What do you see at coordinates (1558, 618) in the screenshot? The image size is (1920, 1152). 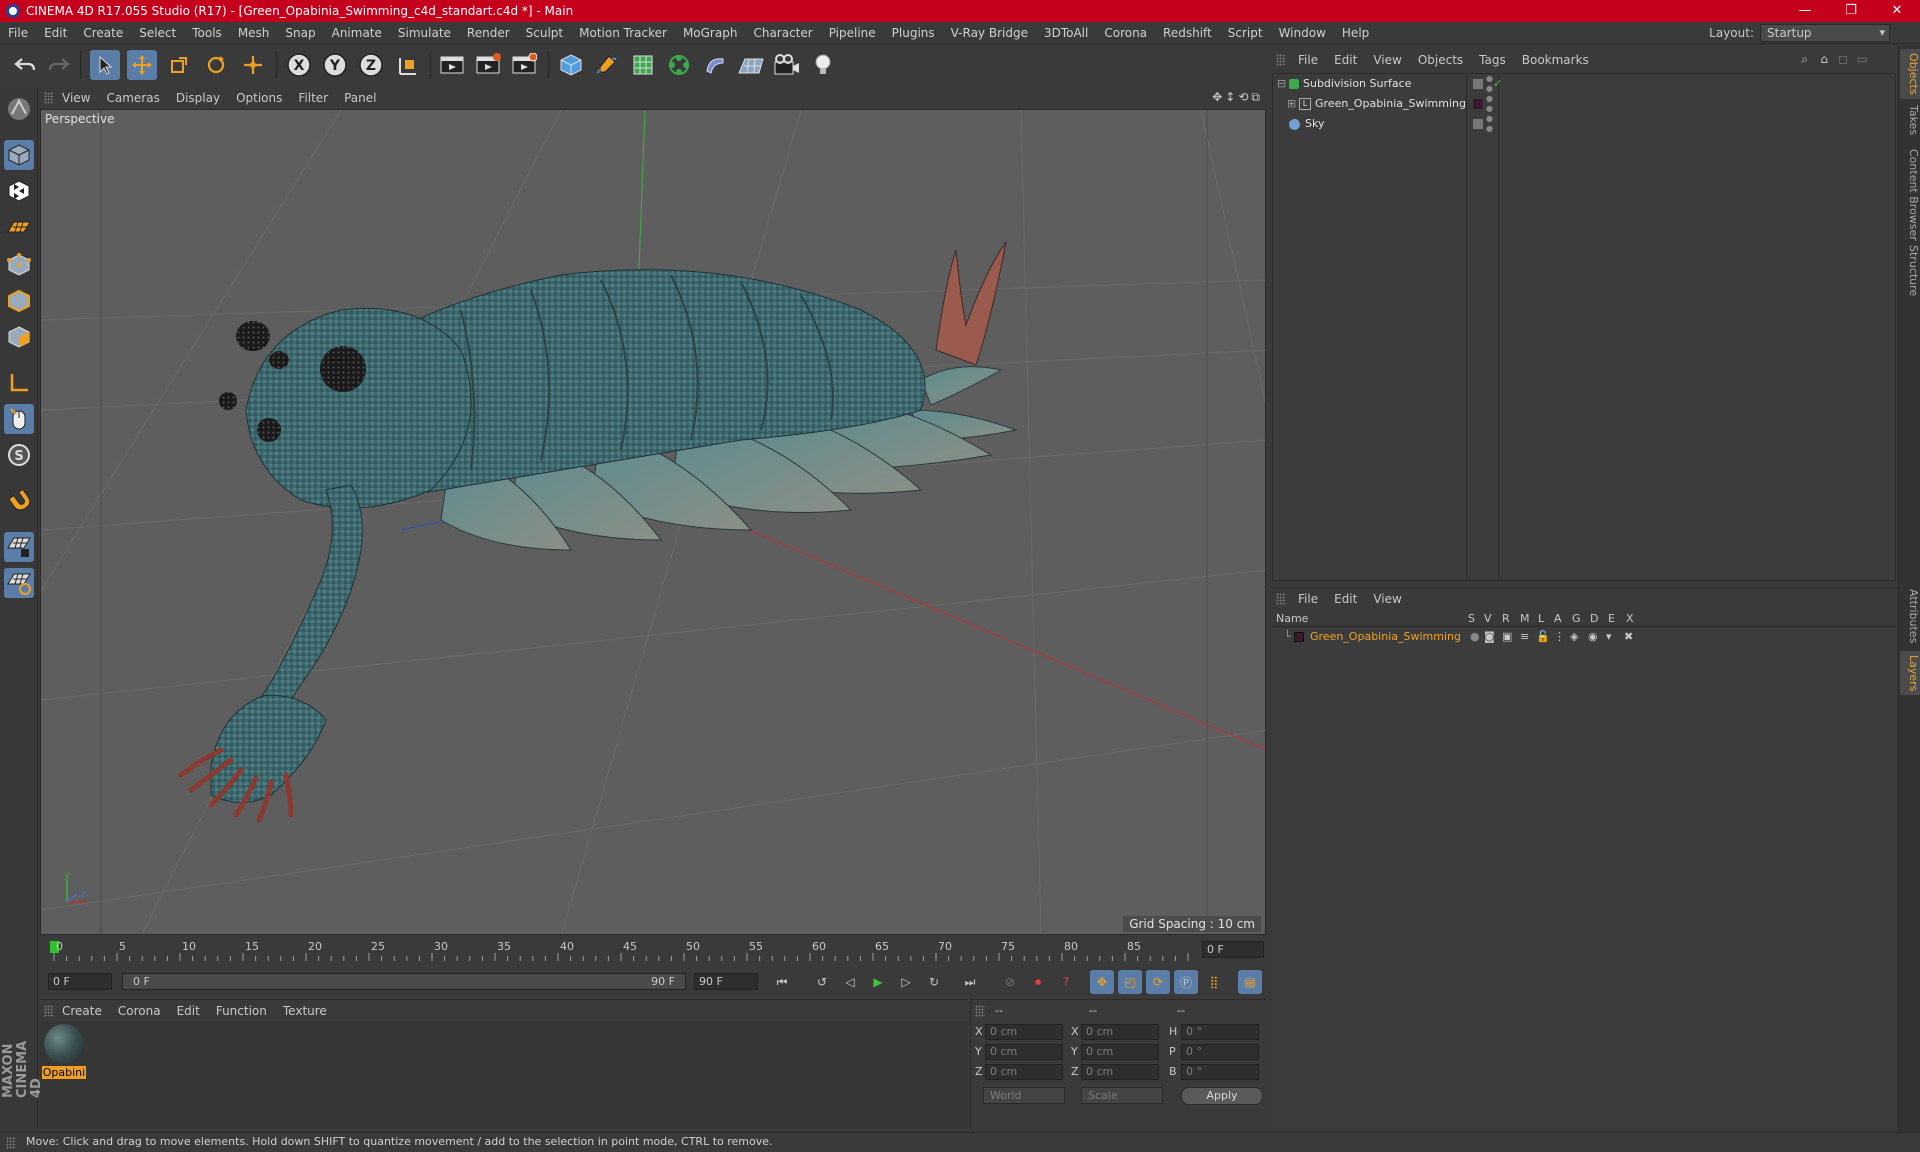 I see `column-animation: A` at bounding box center [1558, 618].